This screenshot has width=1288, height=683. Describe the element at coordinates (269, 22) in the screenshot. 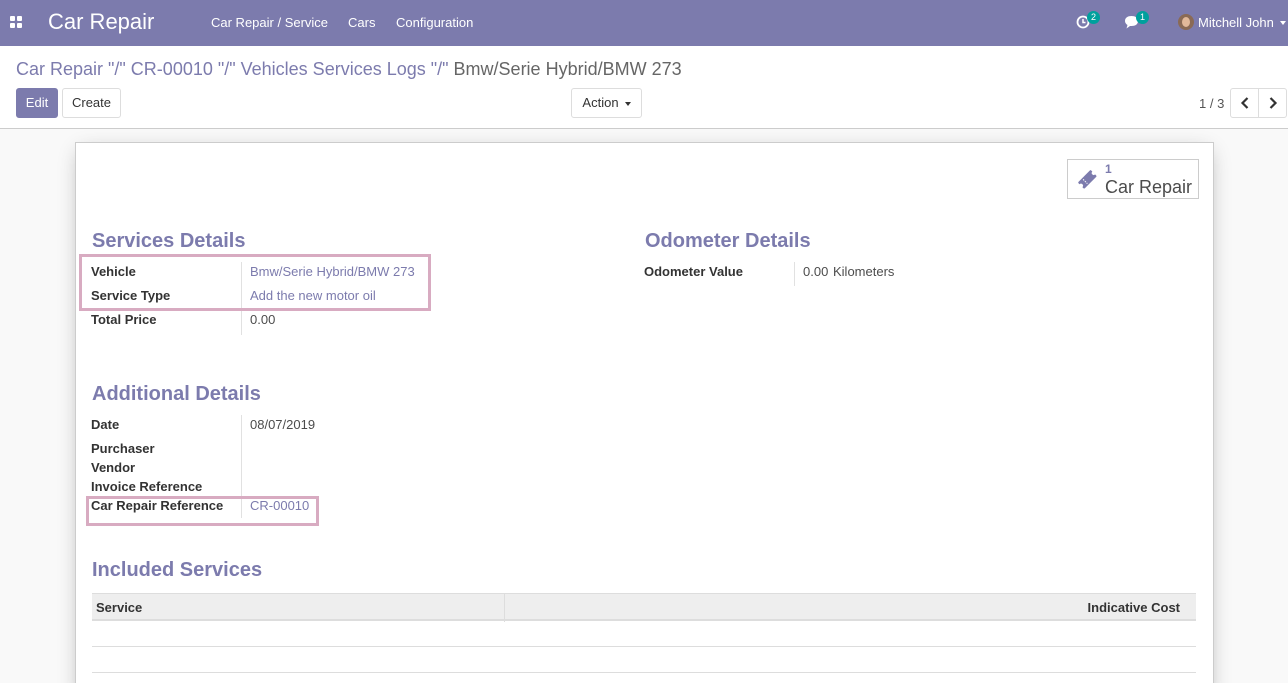

I see `menu-car-repair-service: Car Repair / Service` at that location.